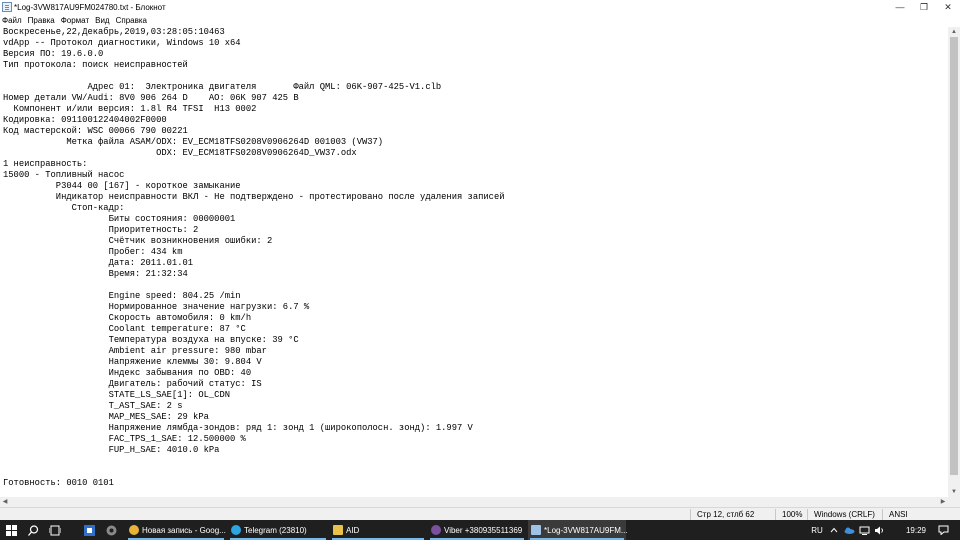 This screenshot has width=960, height=540. What do you see at coordinates (954, 256) in the screenshot?
I see `vertical-scroll-thumb` at bounding box center [954, 256].